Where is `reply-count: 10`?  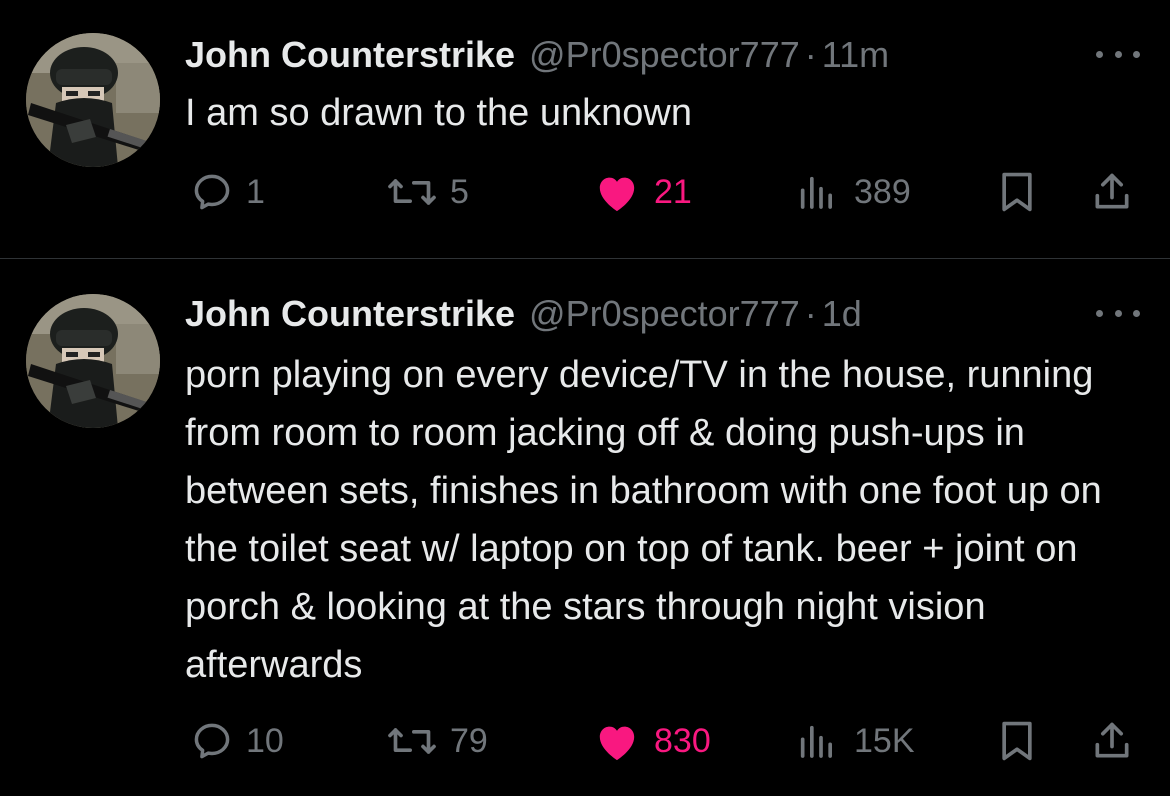
reply-count: 10 is located at coordinates (265, 740).